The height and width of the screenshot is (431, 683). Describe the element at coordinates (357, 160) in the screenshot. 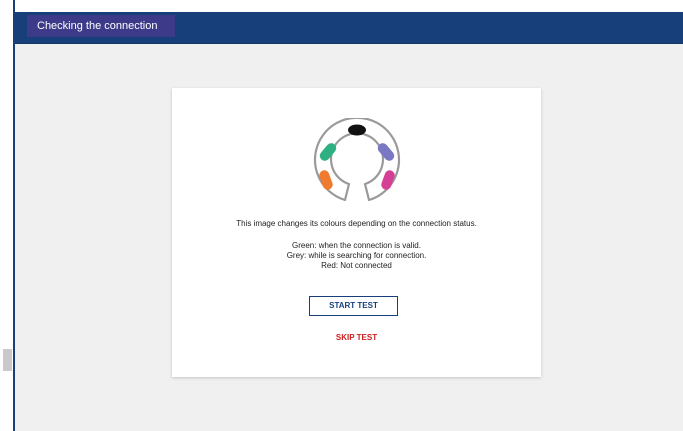

I see `connection-ring-icon` at that location.